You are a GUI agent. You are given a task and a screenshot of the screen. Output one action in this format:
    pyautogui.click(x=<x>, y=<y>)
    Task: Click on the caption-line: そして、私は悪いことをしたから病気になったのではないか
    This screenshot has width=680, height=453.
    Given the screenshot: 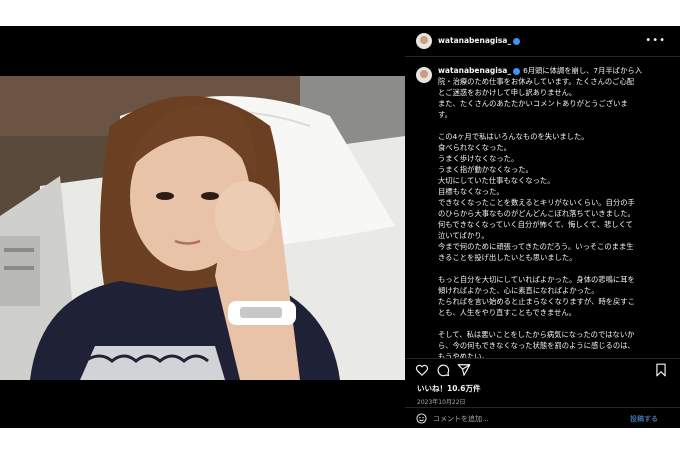 What is the action you would take?
    pyautogui.click(x=536, y=334)
    